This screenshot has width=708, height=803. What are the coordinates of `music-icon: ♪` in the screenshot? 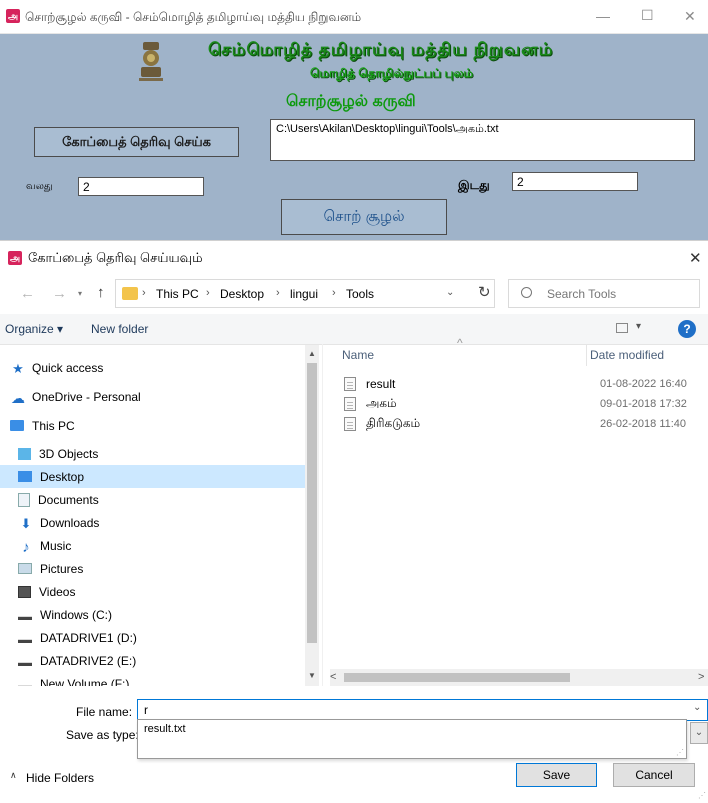 It's located at (26, 547).